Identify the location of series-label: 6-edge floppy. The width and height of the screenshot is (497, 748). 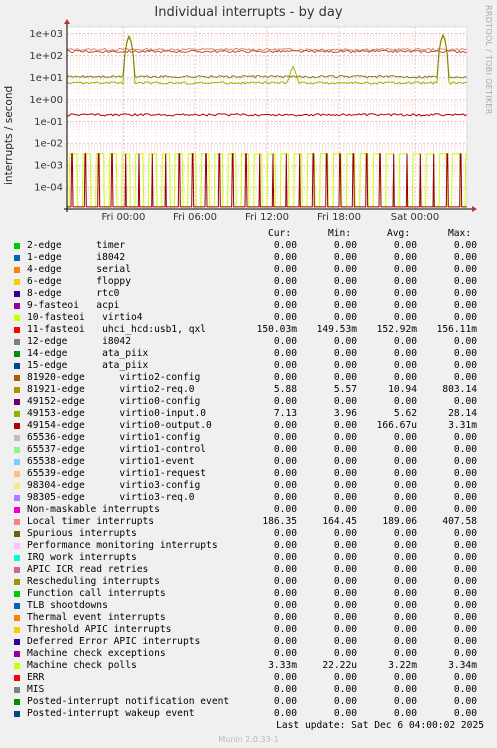
(79, 281).